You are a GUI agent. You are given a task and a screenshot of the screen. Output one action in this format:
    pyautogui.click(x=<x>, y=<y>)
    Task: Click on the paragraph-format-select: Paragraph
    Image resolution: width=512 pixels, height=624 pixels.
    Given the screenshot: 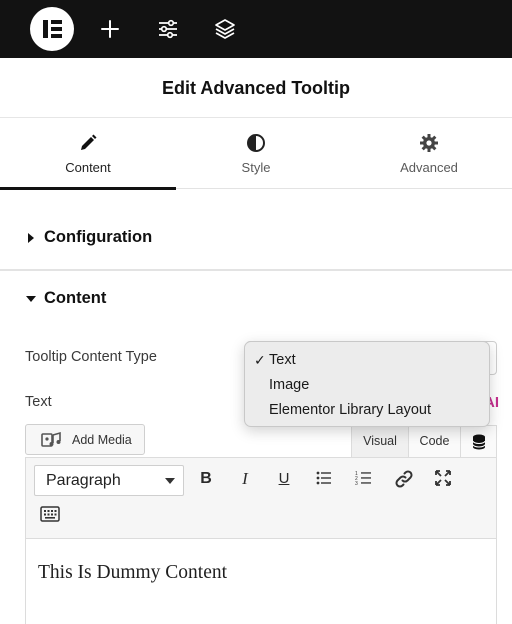 What is the action you would take?
    pyautogui.click(x=109, y=480)
    